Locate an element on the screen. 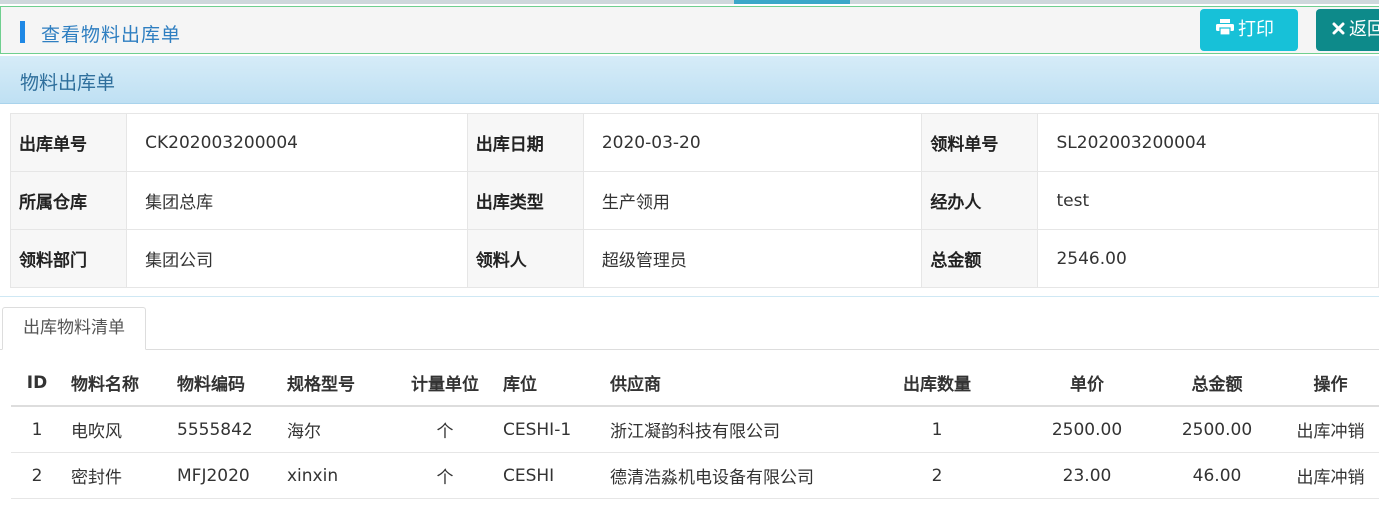  info-label: 领料单号 is located at coordinates (980, 142).